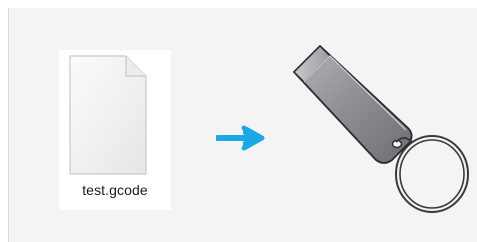 Image resolution: width=477 pixels, height=242 pixels. I want to click on blank-document-icon, so click(108, 115).